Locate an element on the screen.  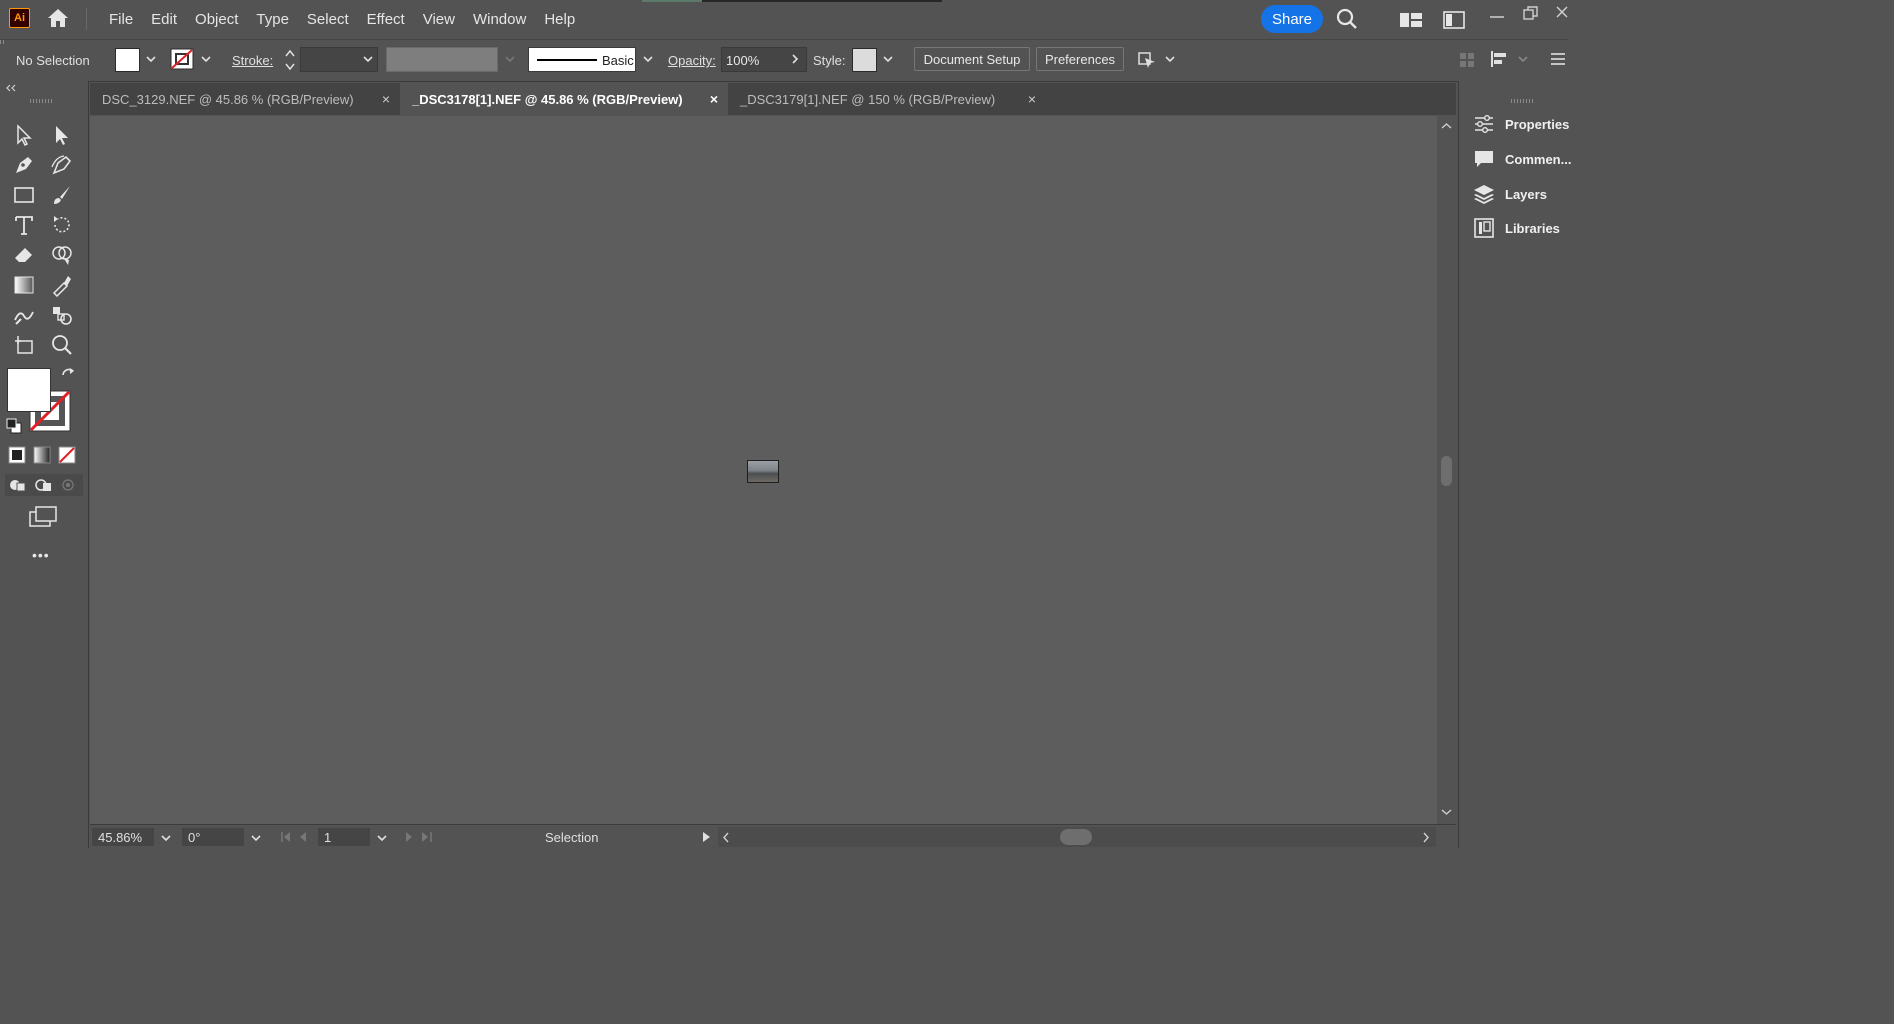
layers-icon is located at coordinates (1484, 194).